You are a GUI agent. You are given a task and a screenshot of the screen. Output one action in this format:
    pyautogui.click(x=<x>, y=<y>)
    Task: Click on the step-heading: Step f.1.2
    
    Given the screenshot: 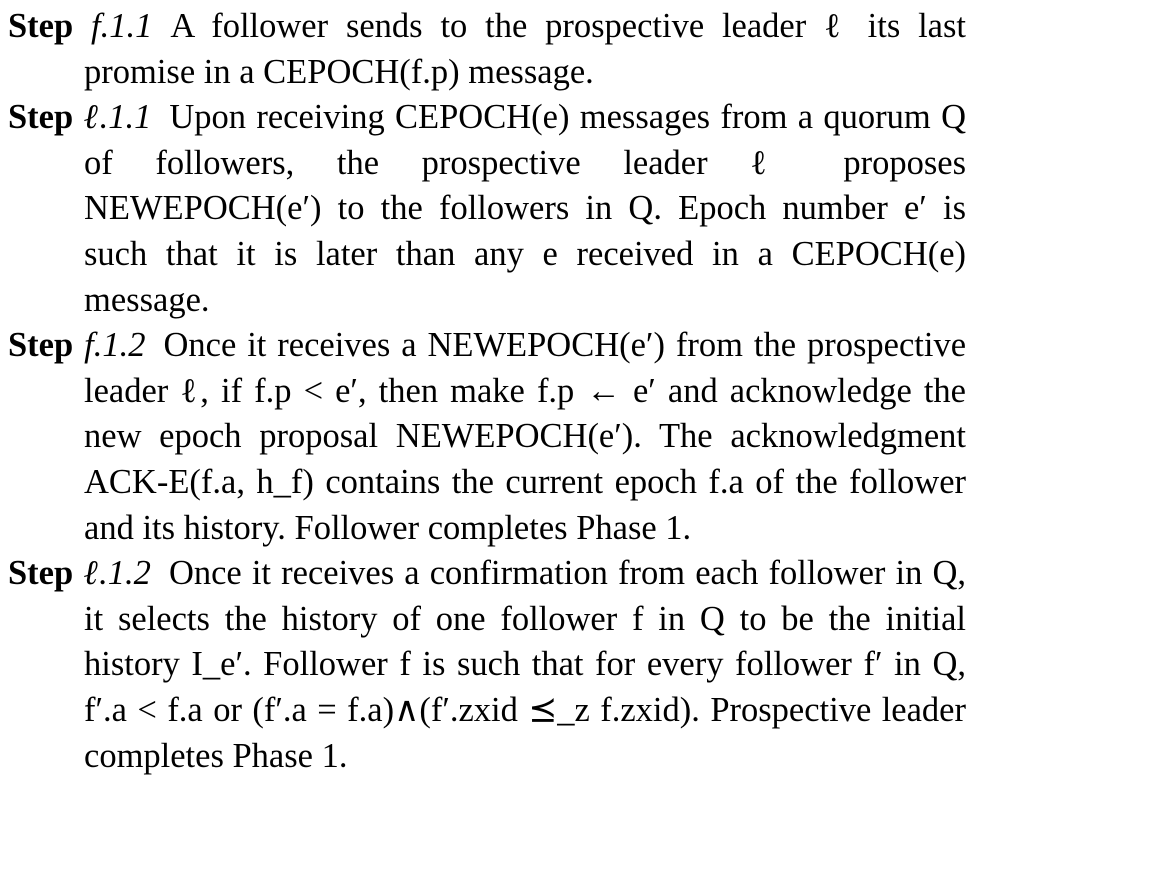 What is the action you would take?
    pyautogui.click(x=85, y=345)
    